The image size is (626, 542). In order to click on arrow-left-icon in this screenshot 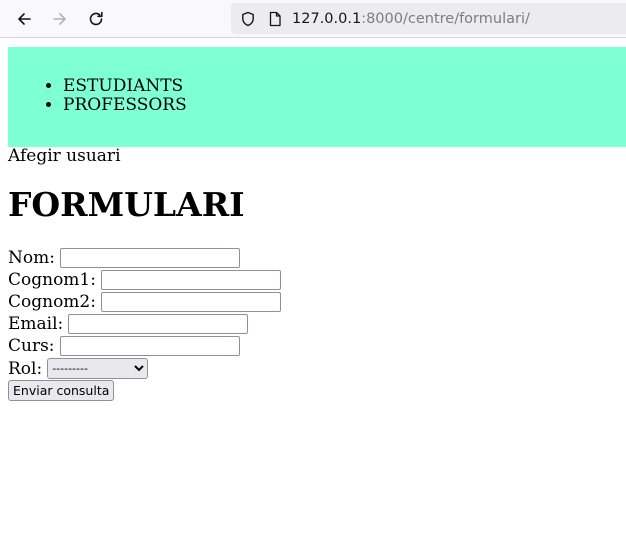, I will do `click(24, 19)`.